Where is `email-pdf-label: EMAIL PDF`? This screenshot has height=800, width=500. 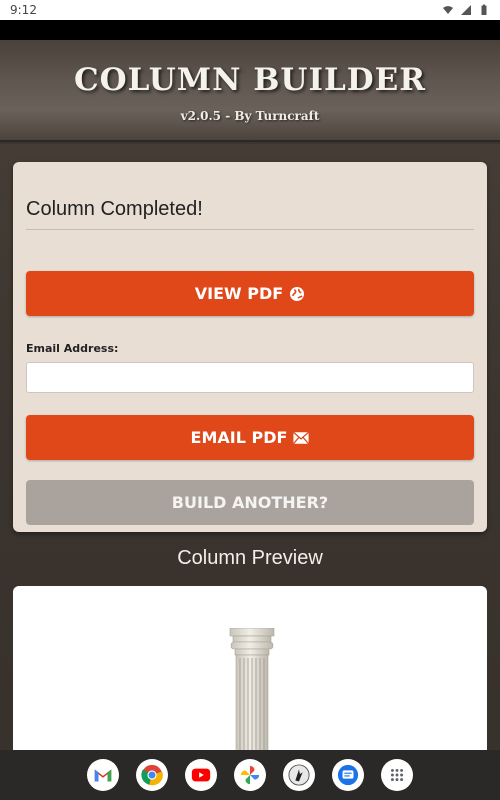
email-pdf-label: EMAIL PDF is located at coordinates (239, 437).